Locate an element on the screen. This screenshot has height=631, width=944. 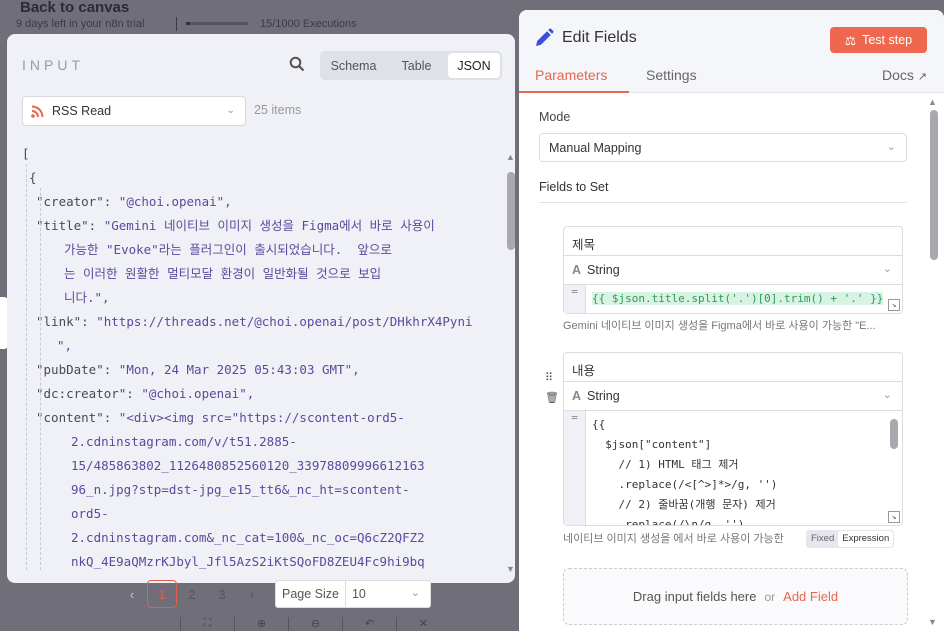
page-size-text: 10 is located at coordinates (358, 594).